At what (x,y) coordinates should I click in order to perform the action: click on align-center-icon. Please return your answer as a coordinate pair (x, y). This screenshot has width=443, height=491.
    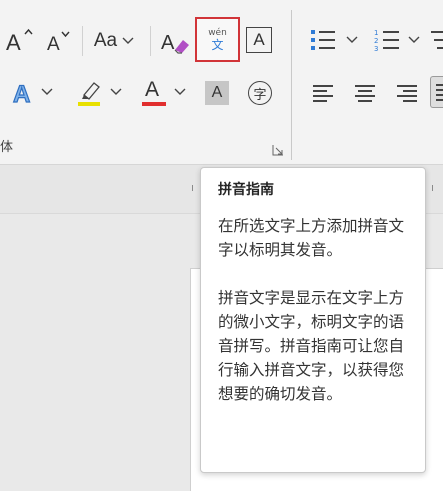
    Looking at the image, I should click on (365, 93).